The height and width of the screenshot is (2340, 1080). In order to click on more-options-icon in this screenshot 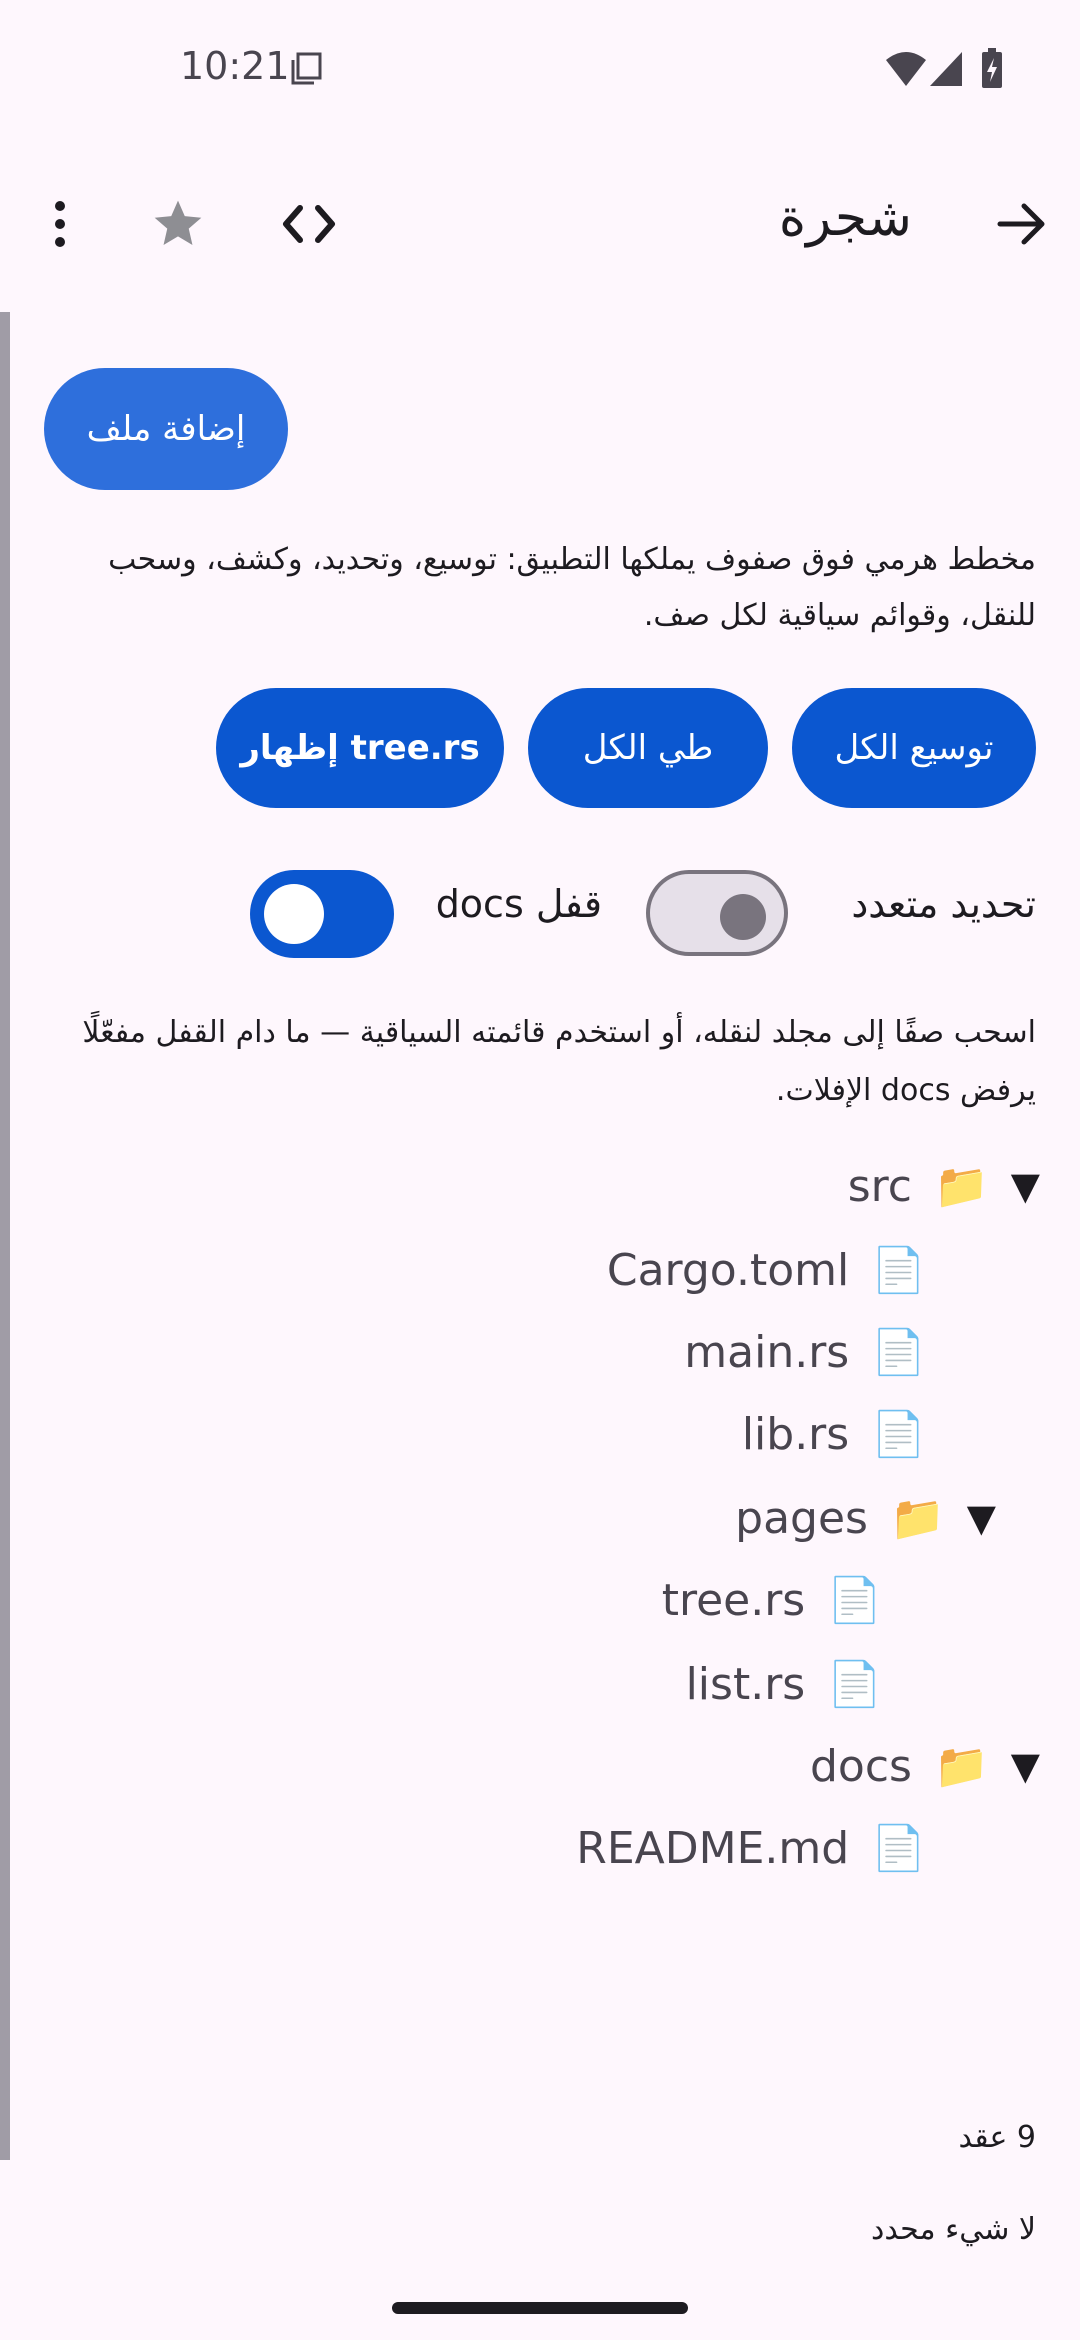, I will do `click(60, 224)`.